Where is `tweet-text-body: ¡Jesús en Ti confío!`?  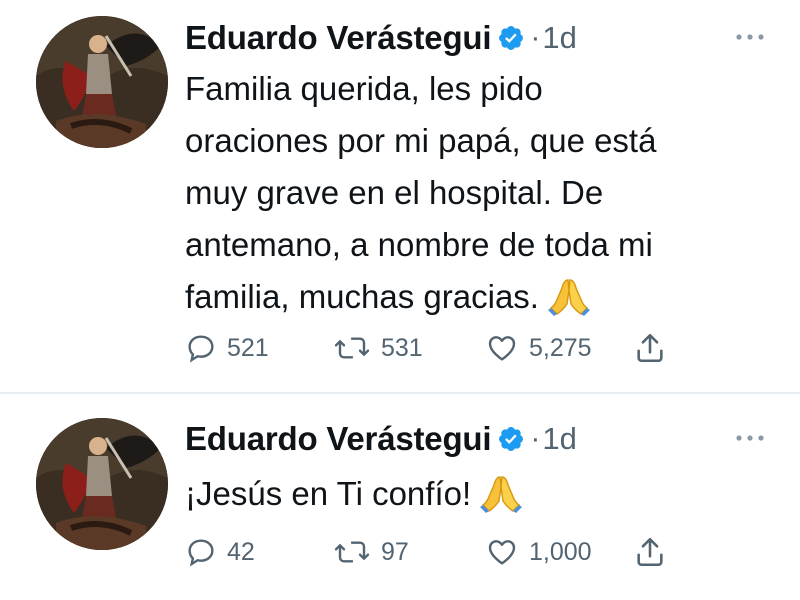 tweet-text-body: ¡Jesús en Ti confío! is located at coordinates (328, 493).